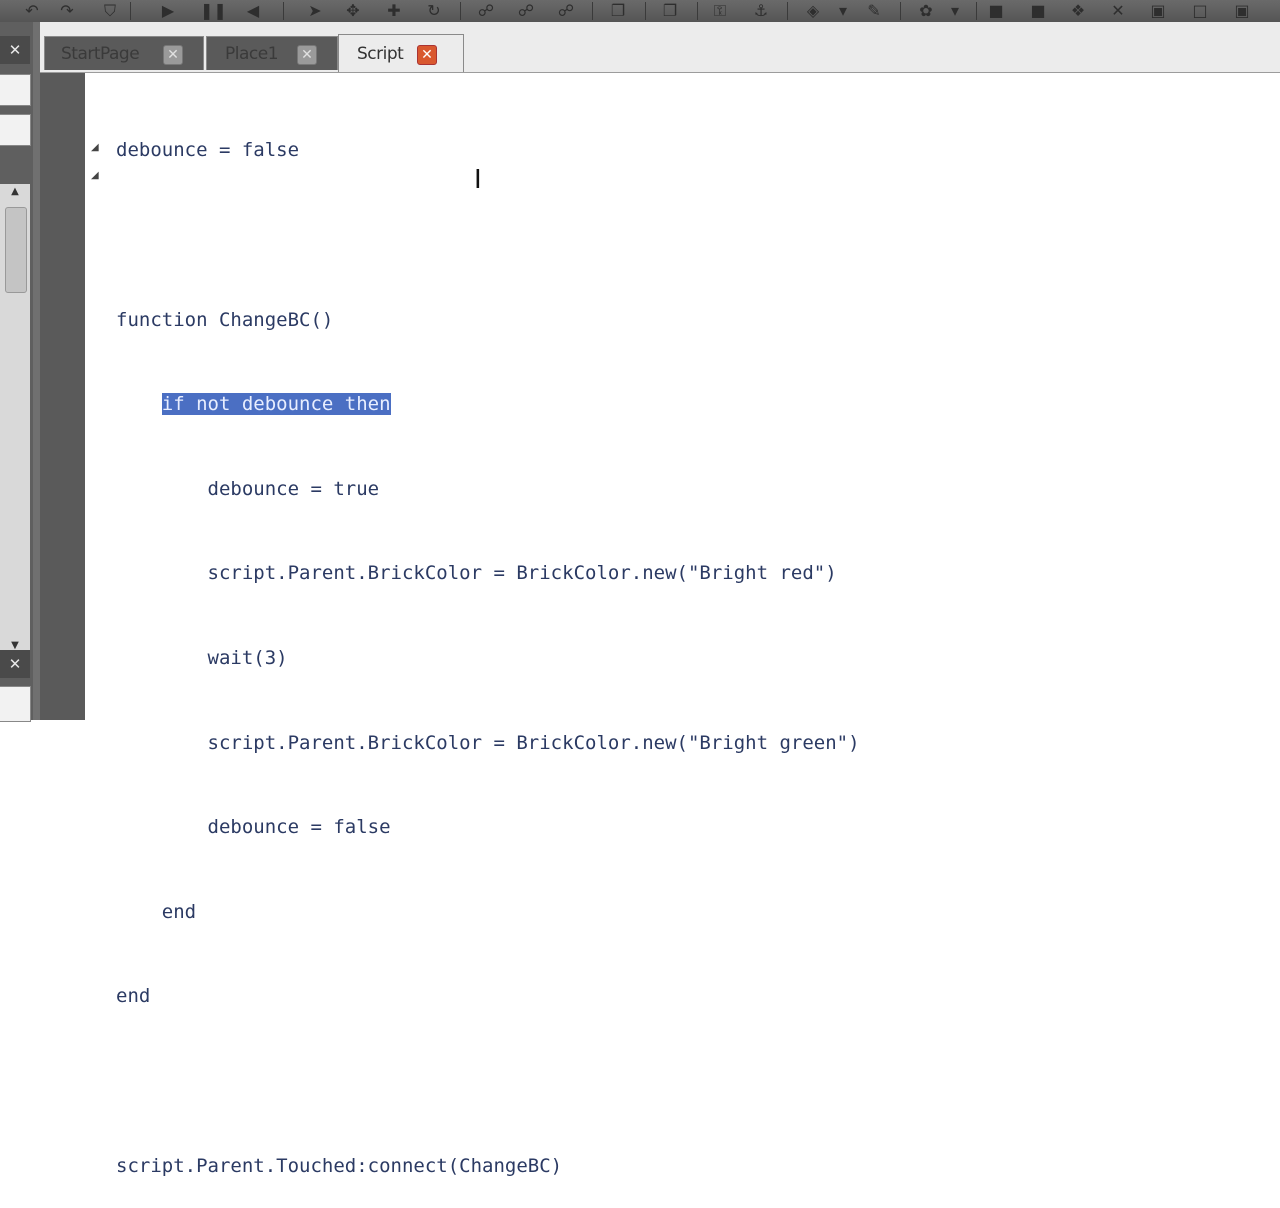 The height and width of the screenshot is (1208, 1280). Describe the element at coordinates (843, 11) in the screenshot. I see `dropdown-icon: ▾` at that location.